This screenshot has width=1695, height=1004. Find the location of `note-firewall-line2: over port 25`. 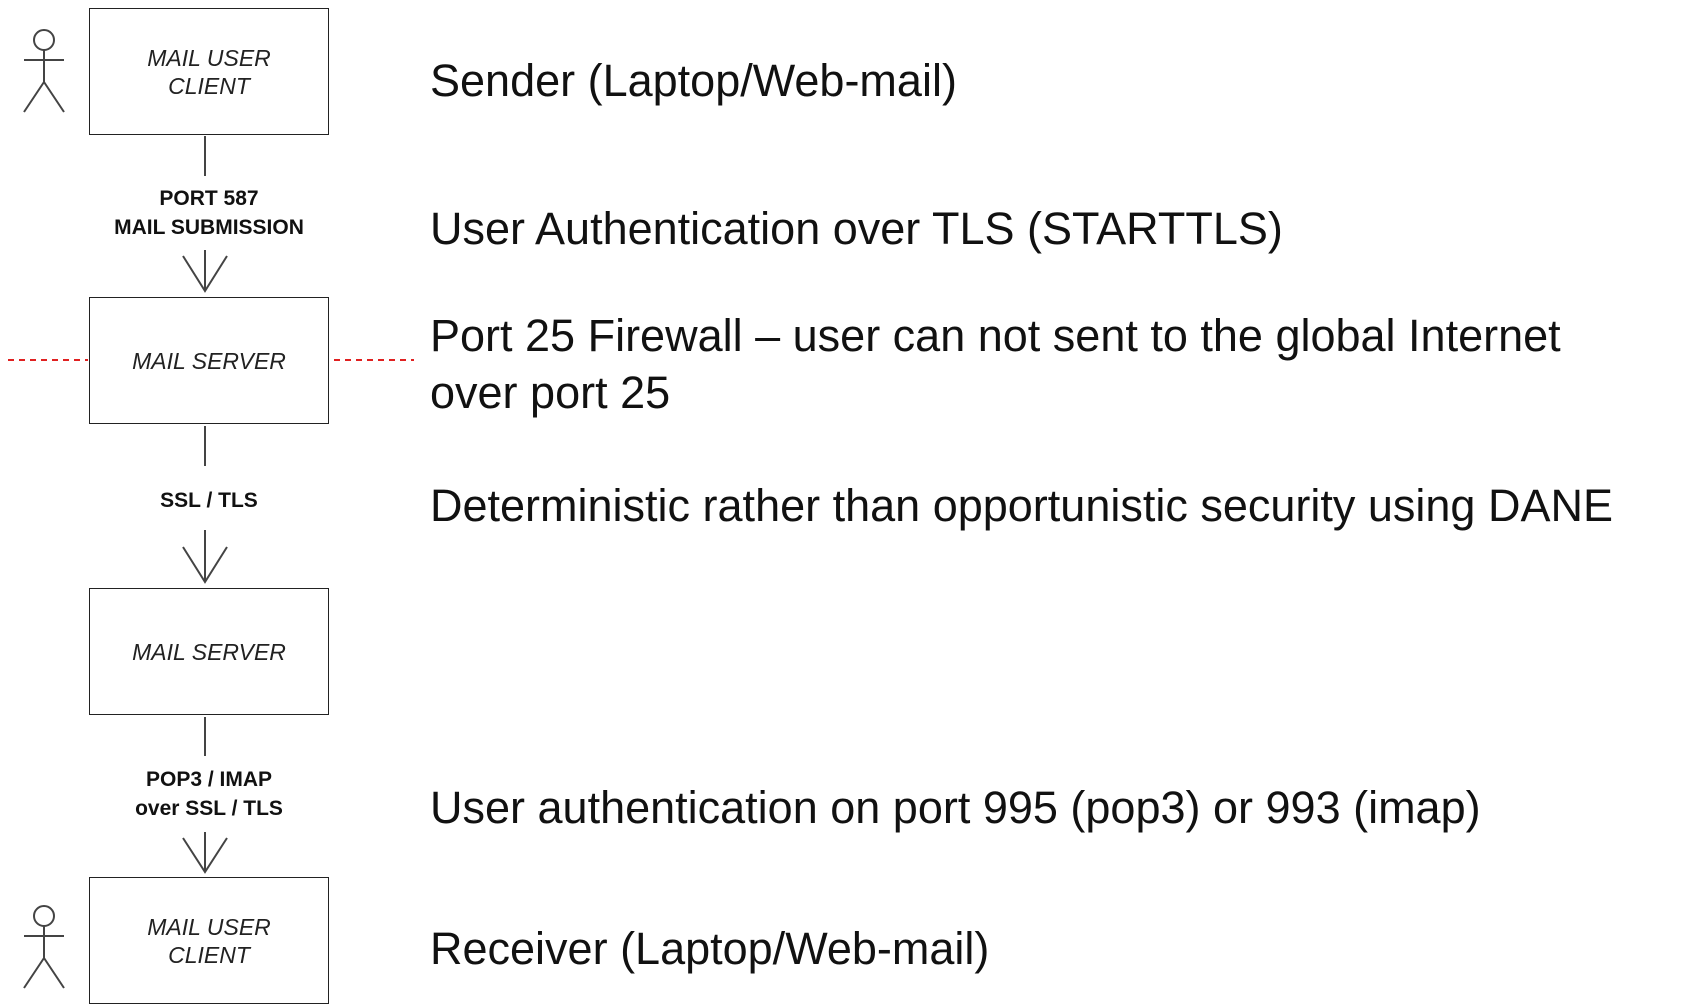

note-firewall-line2: over port 25 is located at coordinates (550, 392).